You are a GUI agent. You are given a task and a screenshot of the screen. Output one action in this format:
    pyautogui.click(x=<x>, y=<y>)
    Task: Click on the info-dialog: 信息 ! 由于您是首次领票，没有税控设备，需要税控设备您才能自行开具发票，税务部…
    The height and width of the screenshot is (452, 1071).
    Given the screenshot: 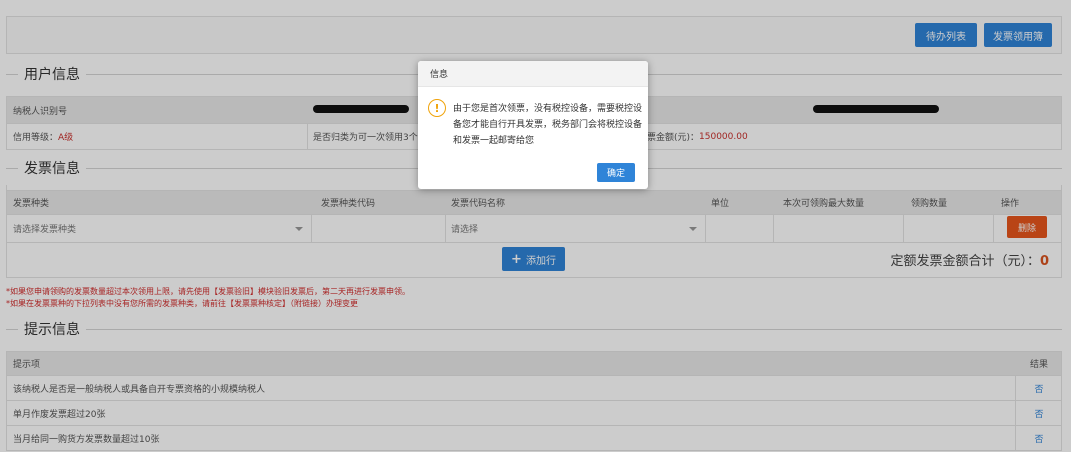 What is the action you would take?
    pyautogui.click(x=533, y=125)
    